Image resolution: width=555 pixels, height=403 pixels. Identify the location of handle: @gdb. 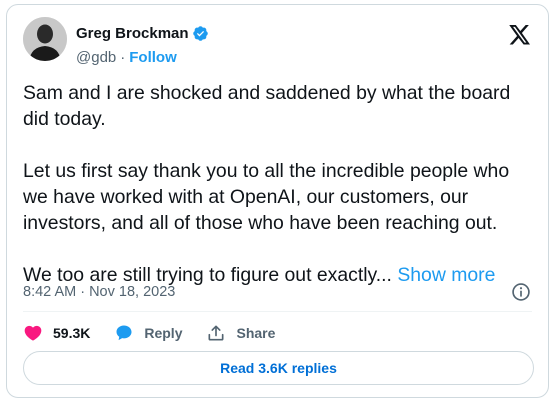
(96, 57).